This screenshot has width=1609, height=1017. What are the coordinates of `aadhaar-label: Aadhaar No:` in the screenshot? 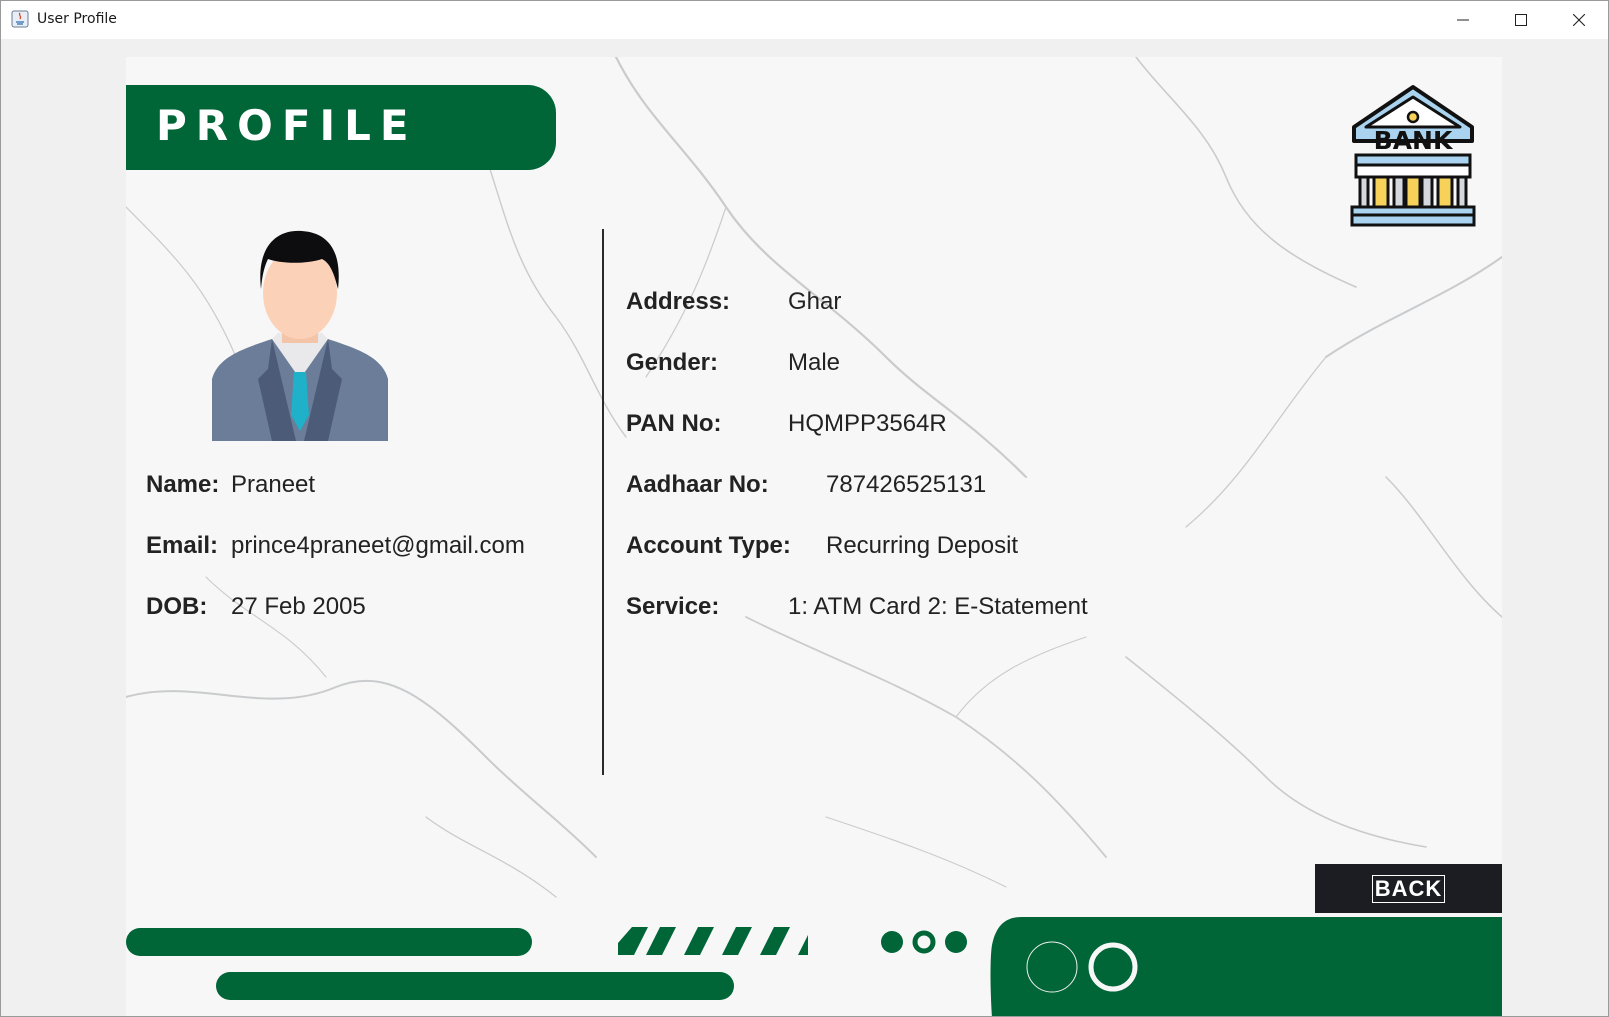 It's located at (697, 484).